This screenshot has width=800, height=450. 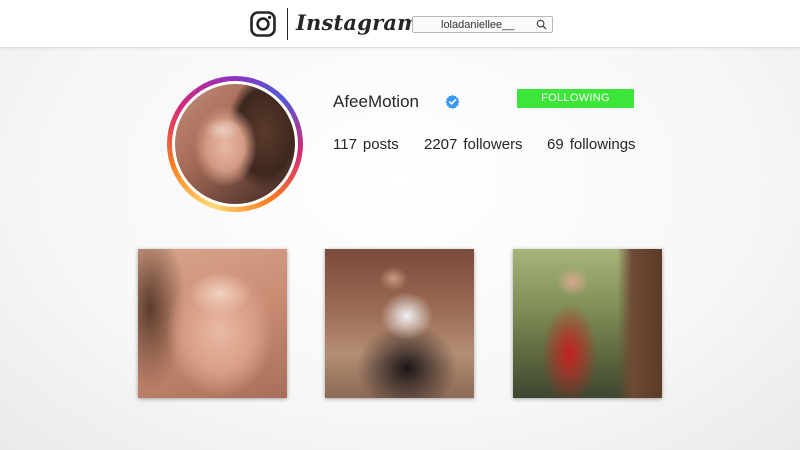 What do you see at coordinates (452, 101) in the screenshot?
I see `verified-badge-icon` at bounding box center [452, 101].